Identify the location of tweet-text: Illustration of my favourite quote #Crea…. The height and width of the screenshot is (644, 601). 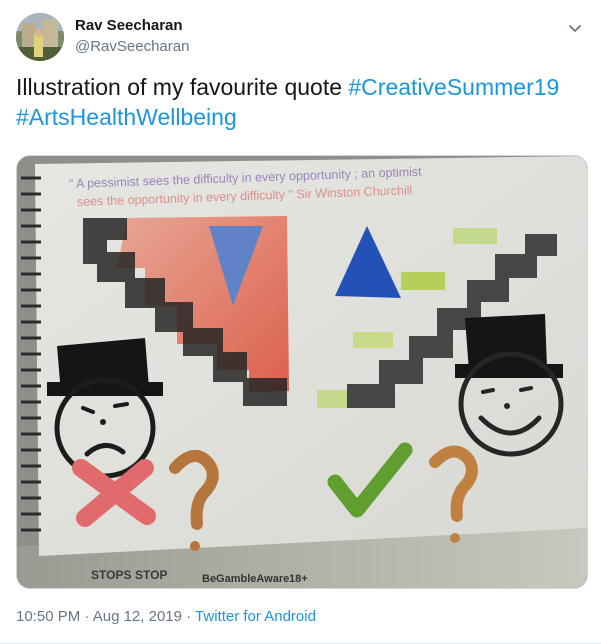
(301, 102).